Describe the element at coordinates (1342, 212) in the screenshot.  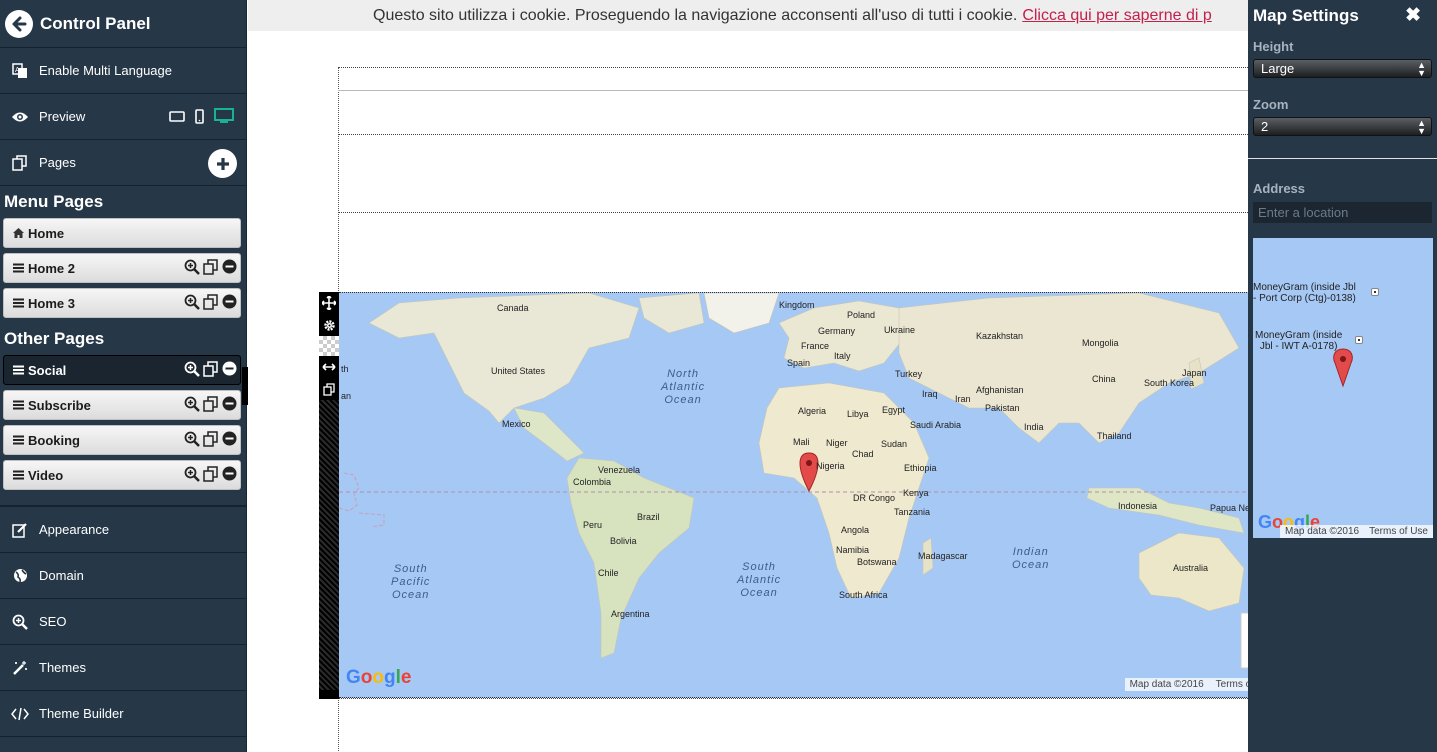
I see `address-input: Enter a location` at that location.